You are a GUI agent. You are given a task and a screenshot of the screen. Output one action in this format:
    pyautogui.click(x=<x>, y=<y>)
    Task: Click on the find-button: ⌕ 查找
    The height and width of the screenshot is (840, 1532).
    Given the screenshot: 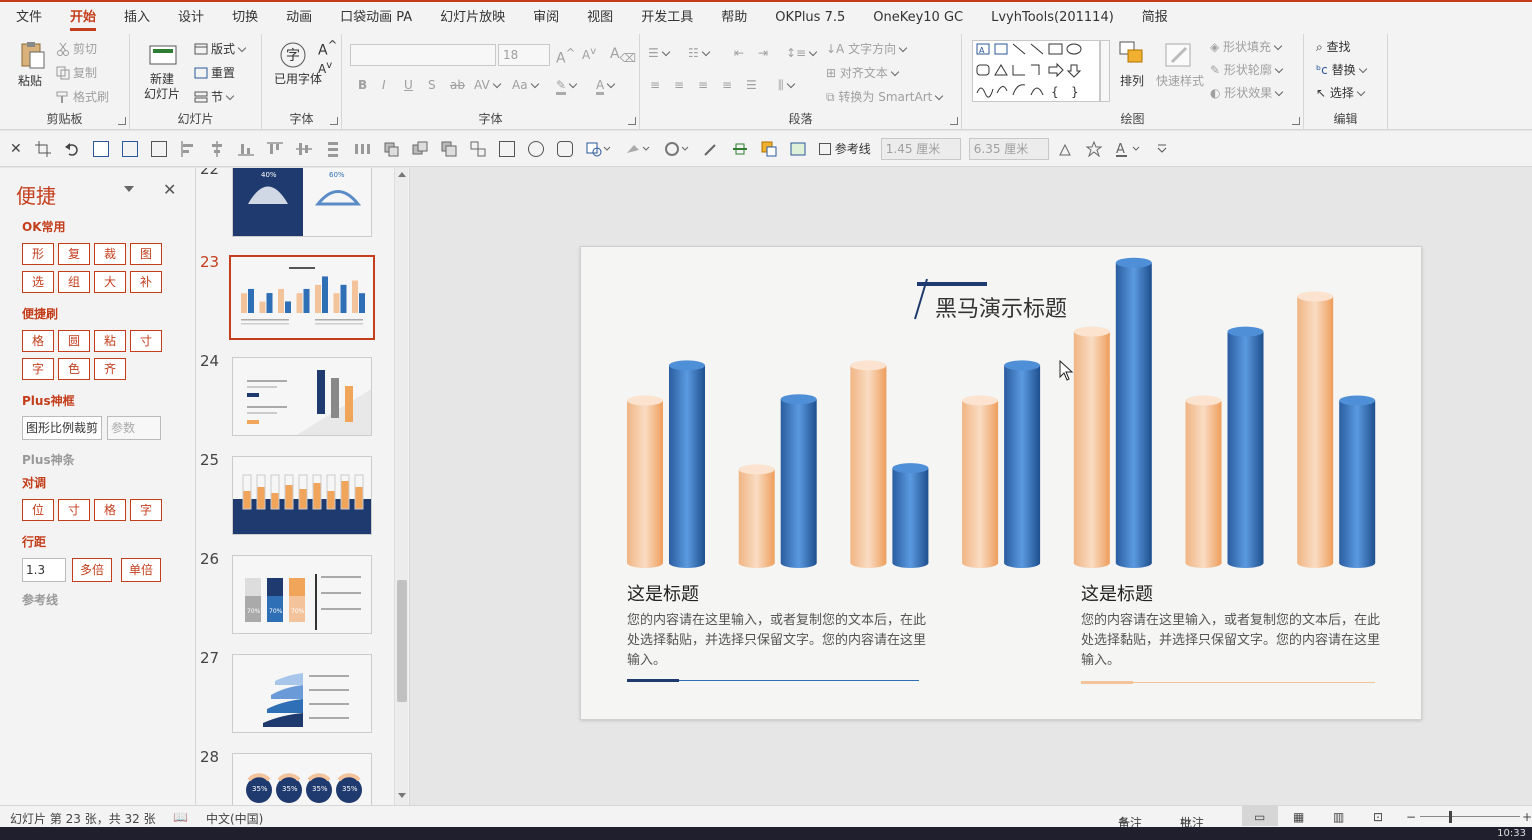 What is the action you would take?
    pyautogui.click(x=1333, y=46)
    